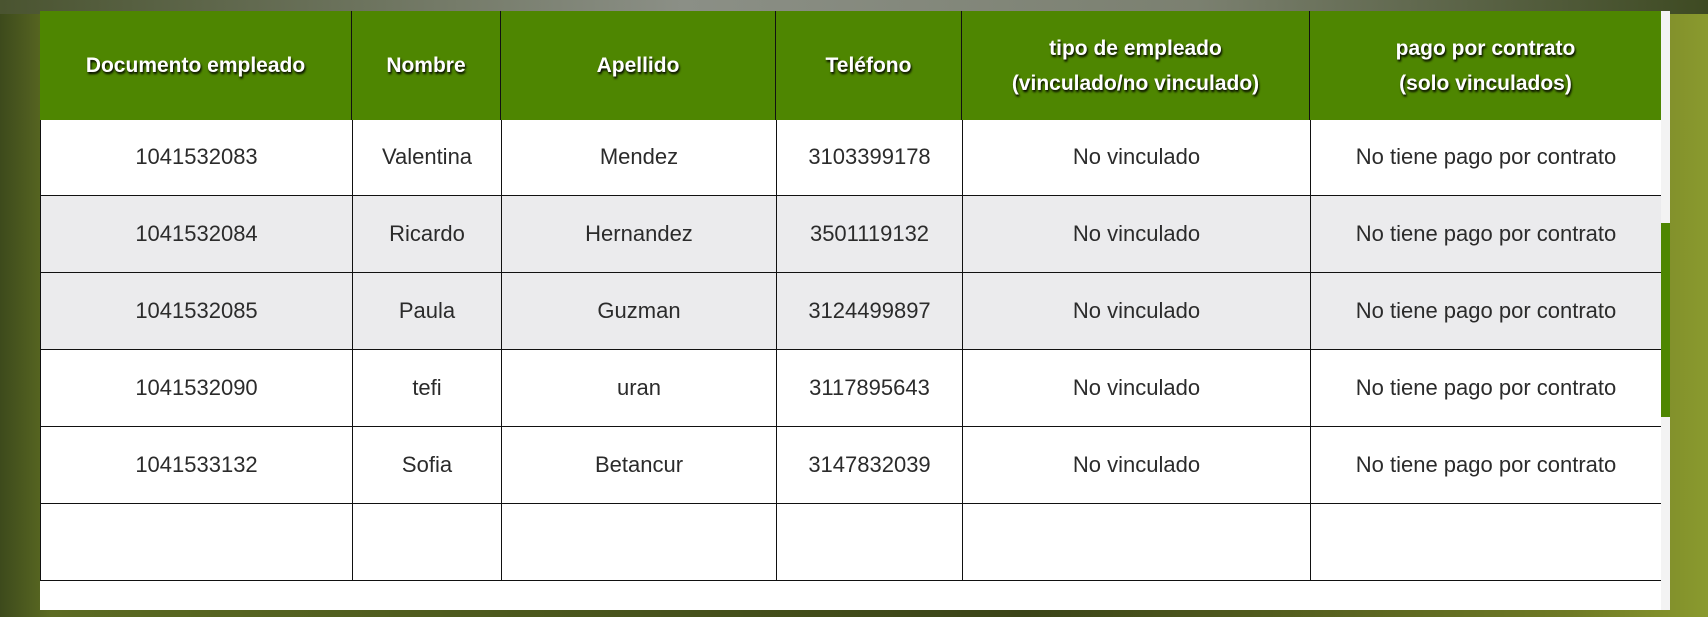 Image resolution: width=1708 pixels, height=617 pixels. I want to click on cell-nombre: tefi, so click(427, 388).